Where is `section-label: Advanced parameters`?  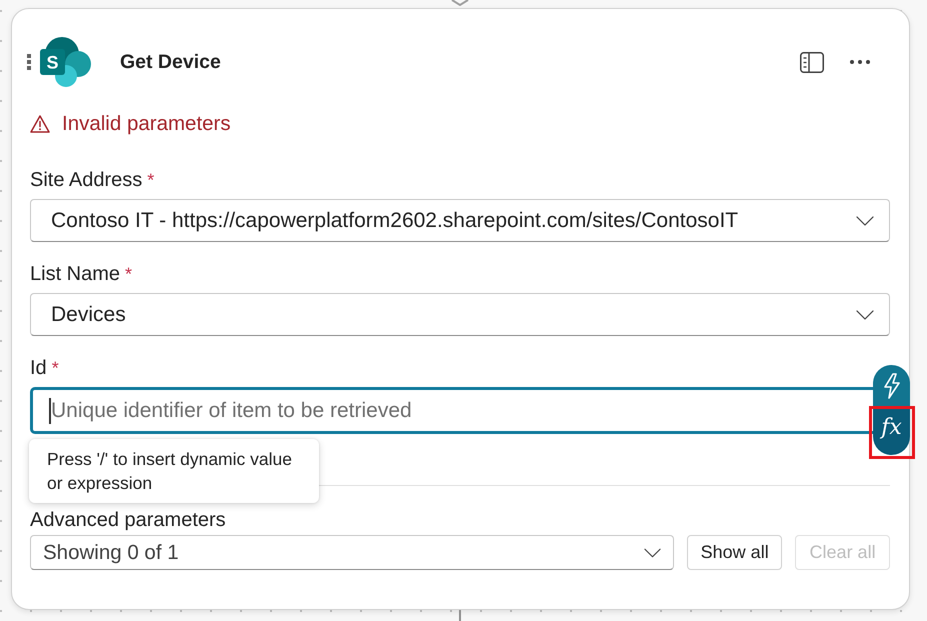
section-label: Advanced parameters is located at coordinates (128, 520).